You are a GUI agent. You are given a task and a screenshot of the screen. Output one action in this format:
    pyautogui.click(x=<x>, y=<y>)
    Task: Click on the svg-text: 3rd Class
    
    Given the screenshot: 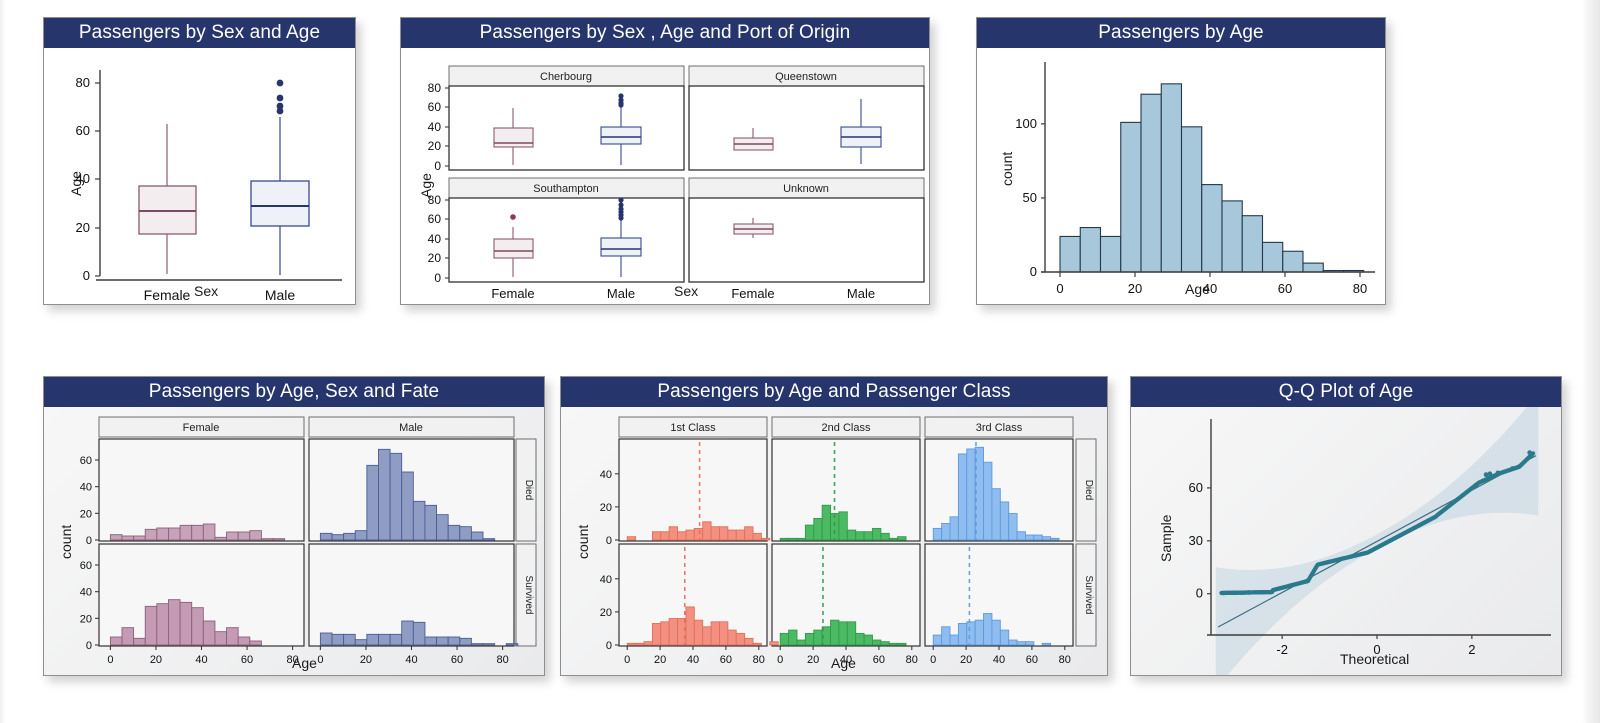 What is the action you would take?
    pyautogui.click(x=999, y=428)
    